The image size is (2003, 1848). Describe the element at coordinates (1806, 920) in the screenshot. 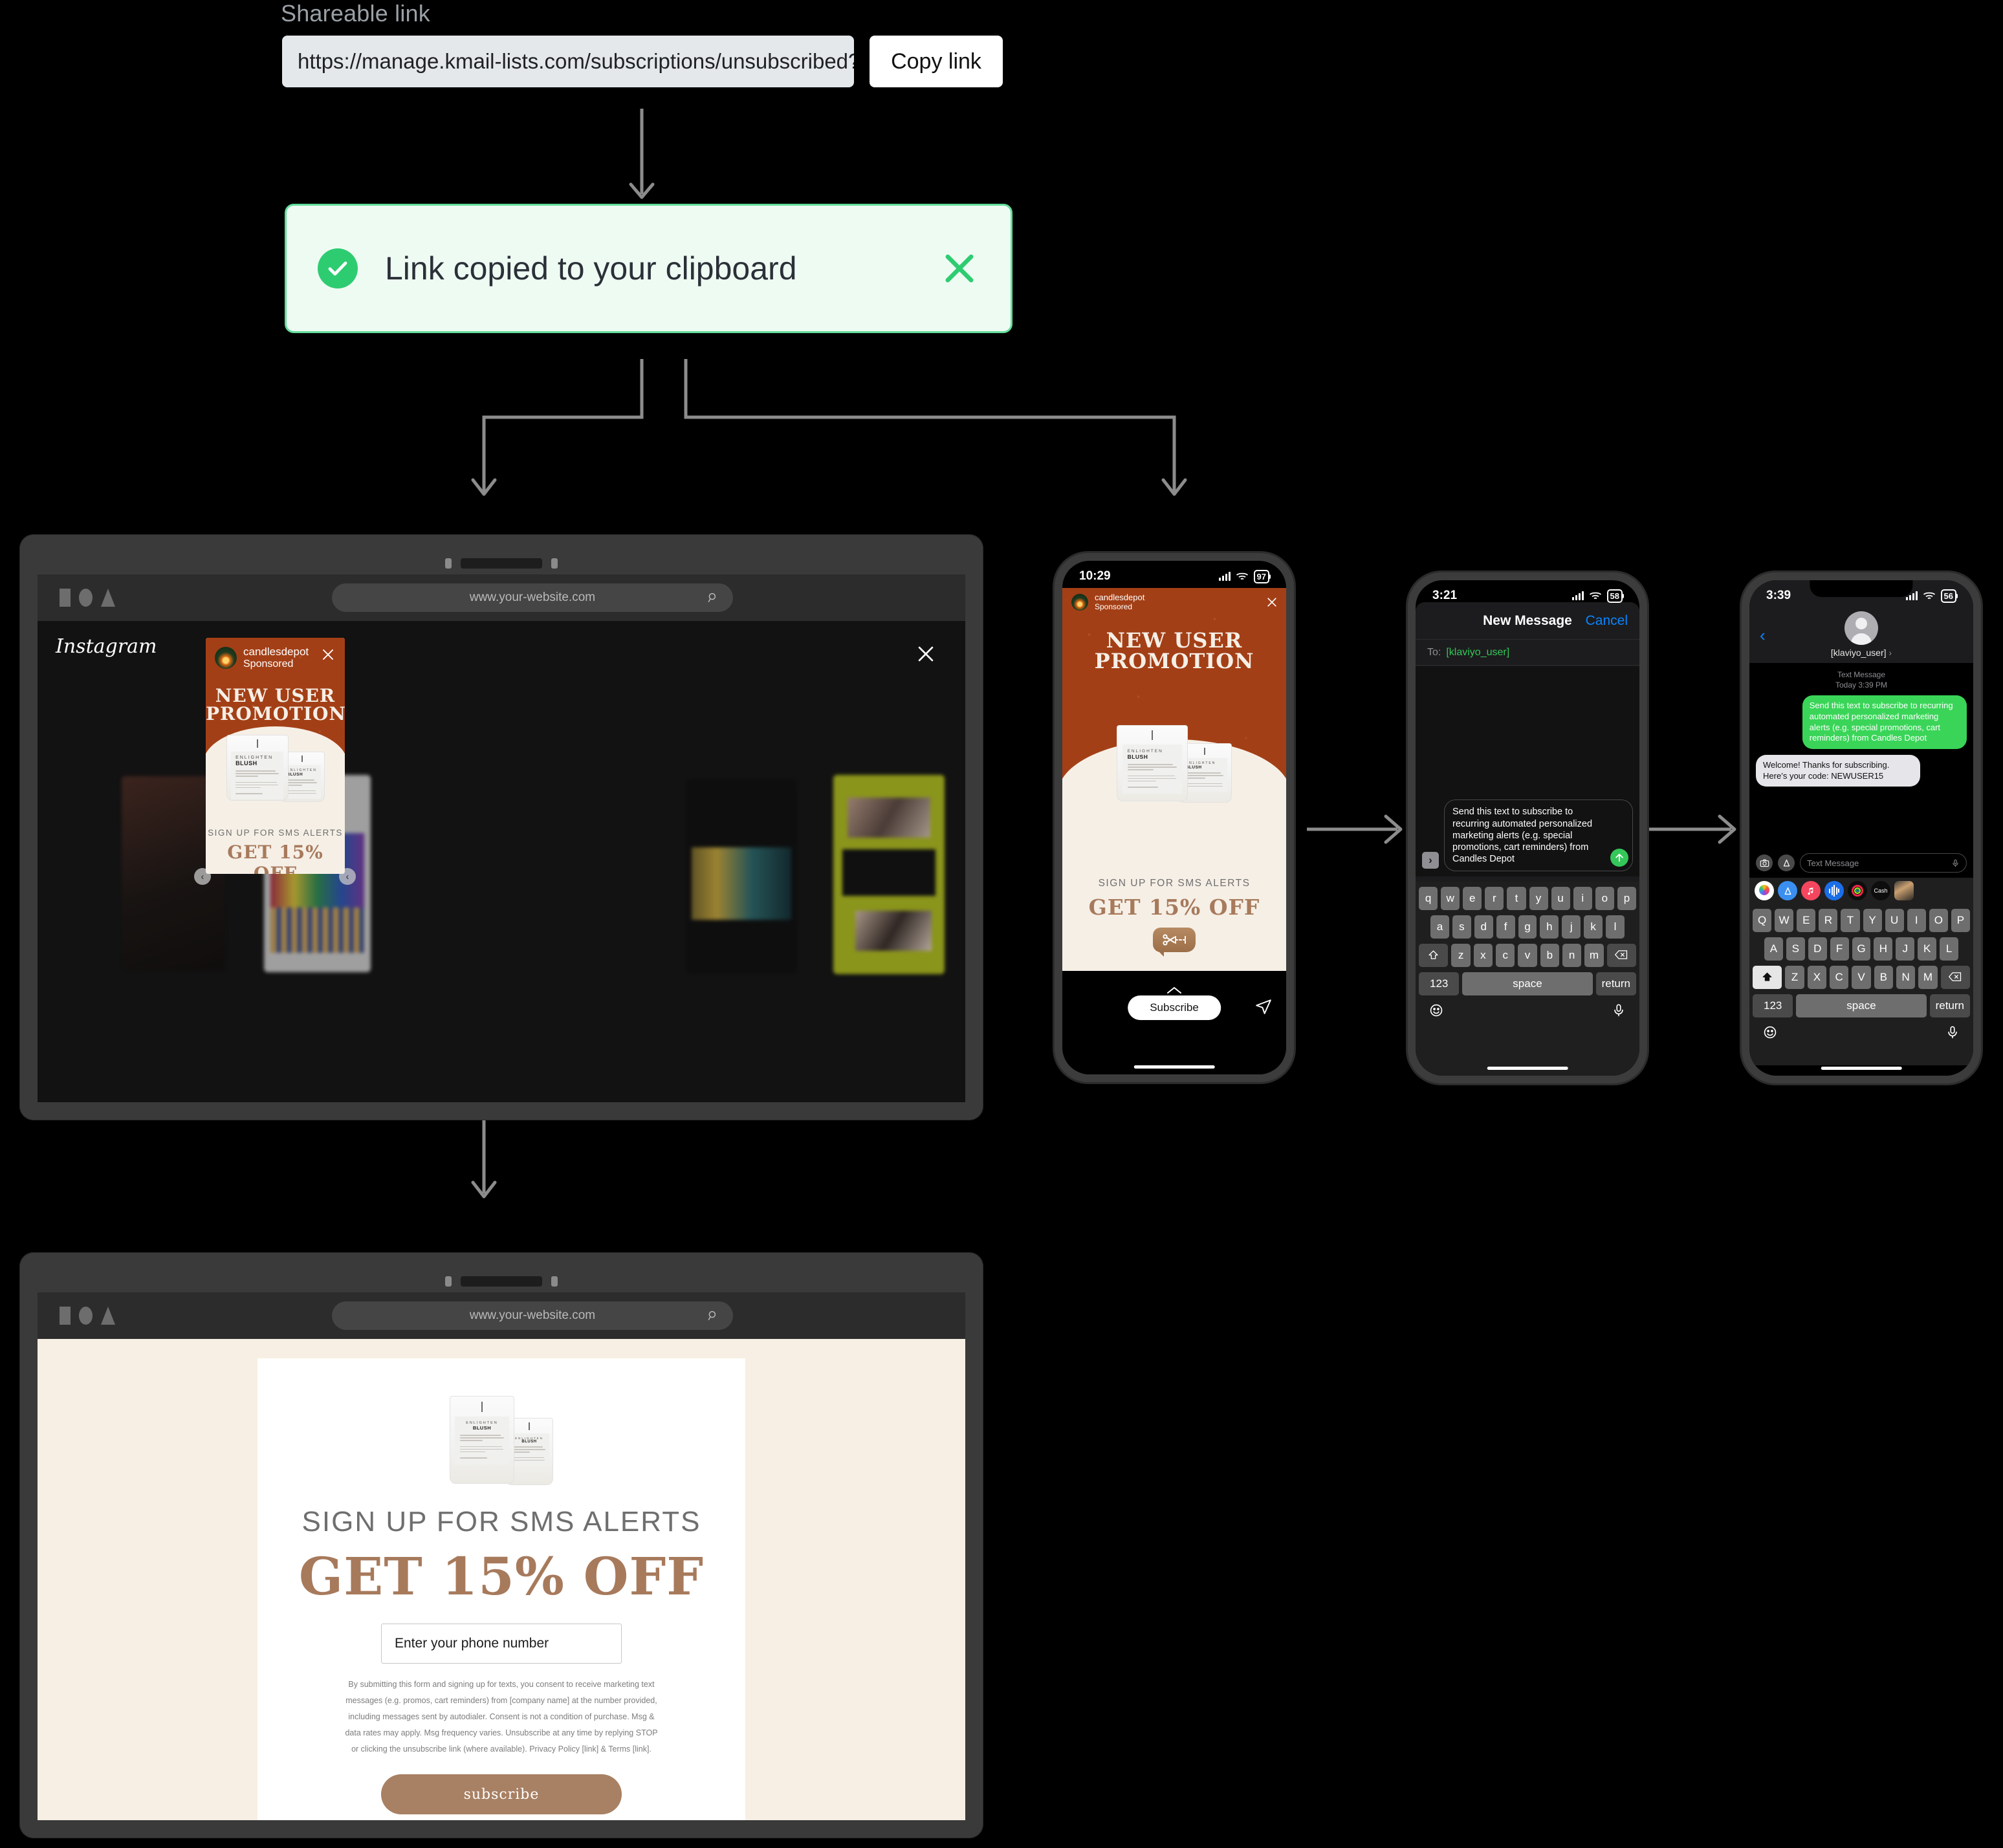

I see `key-e: E` at that location.